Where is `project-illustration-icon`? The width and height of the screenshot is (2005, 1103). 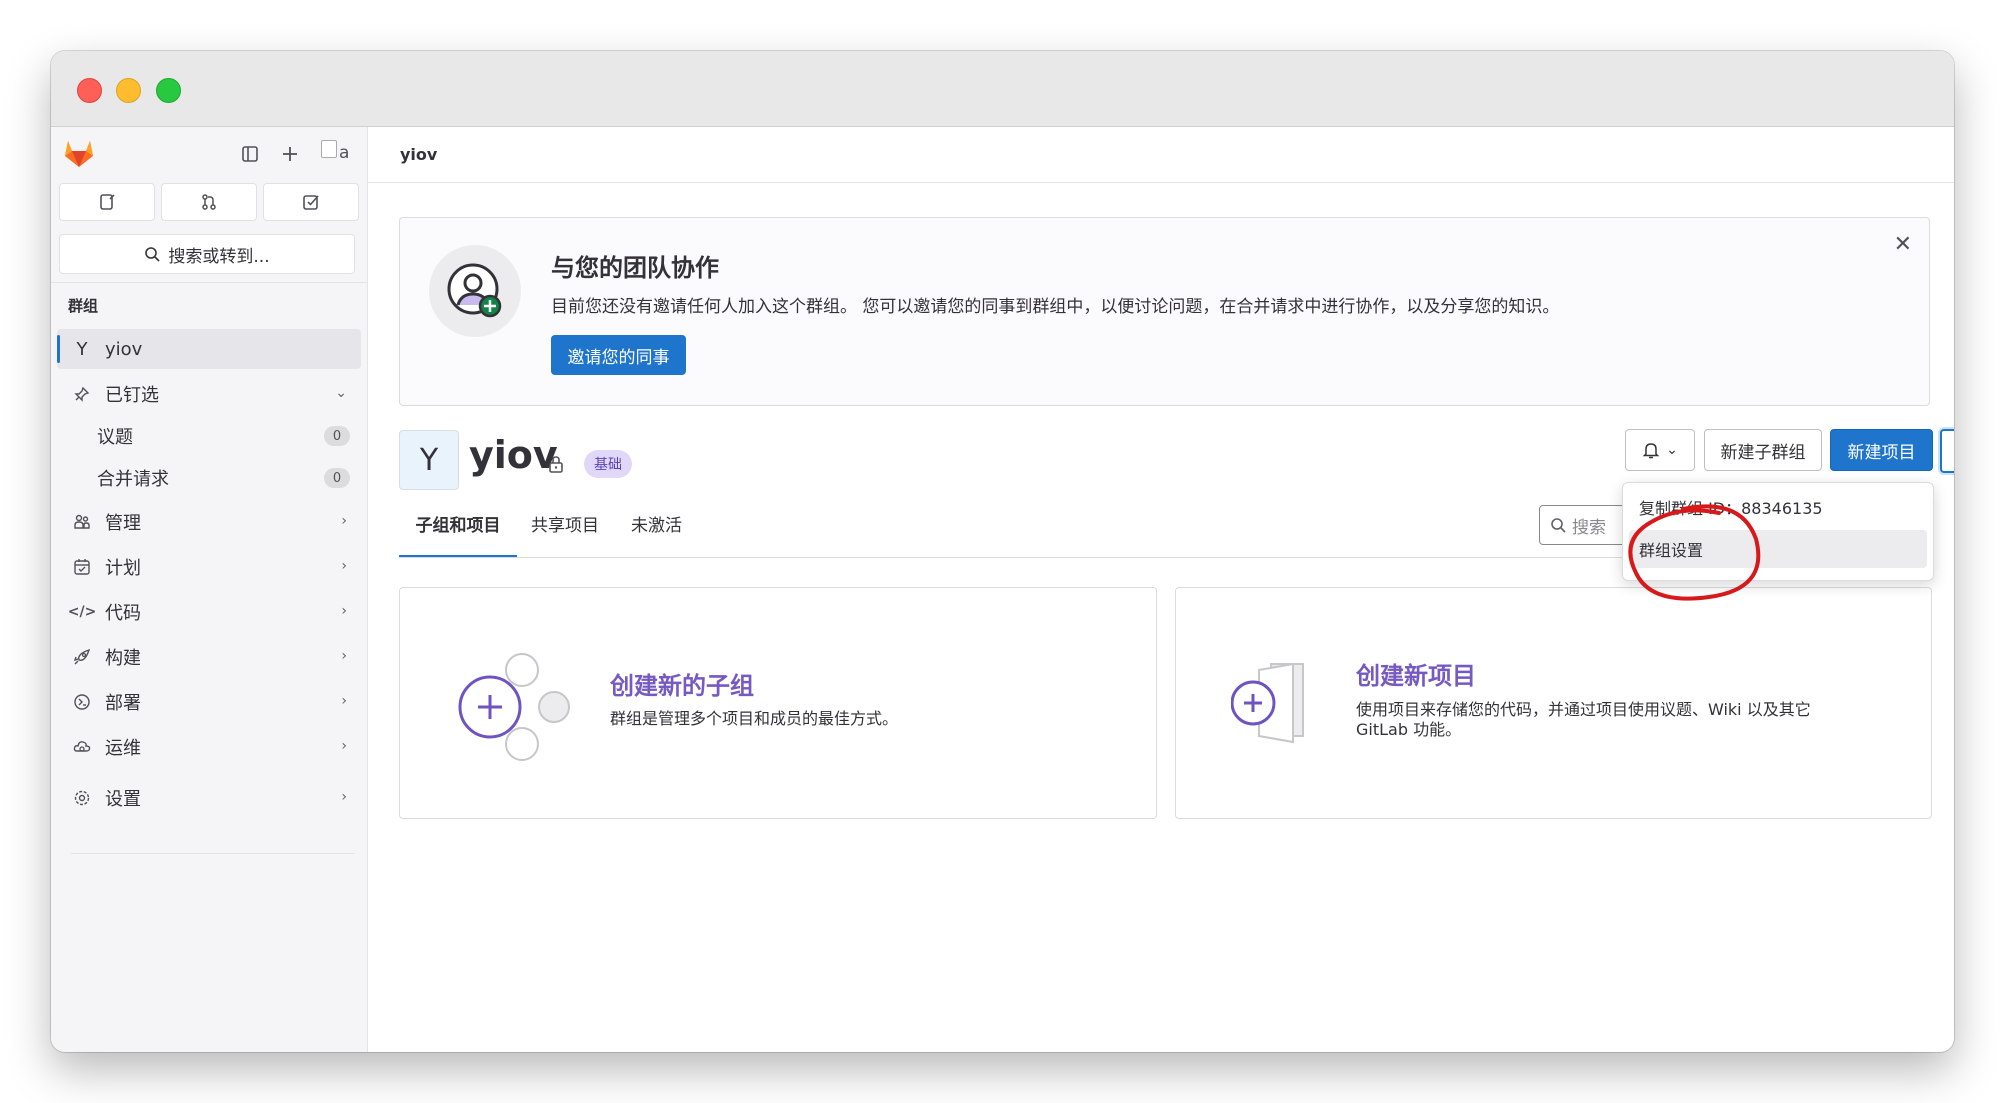 project-illustration-icon is located at coordinates (1267, 703).